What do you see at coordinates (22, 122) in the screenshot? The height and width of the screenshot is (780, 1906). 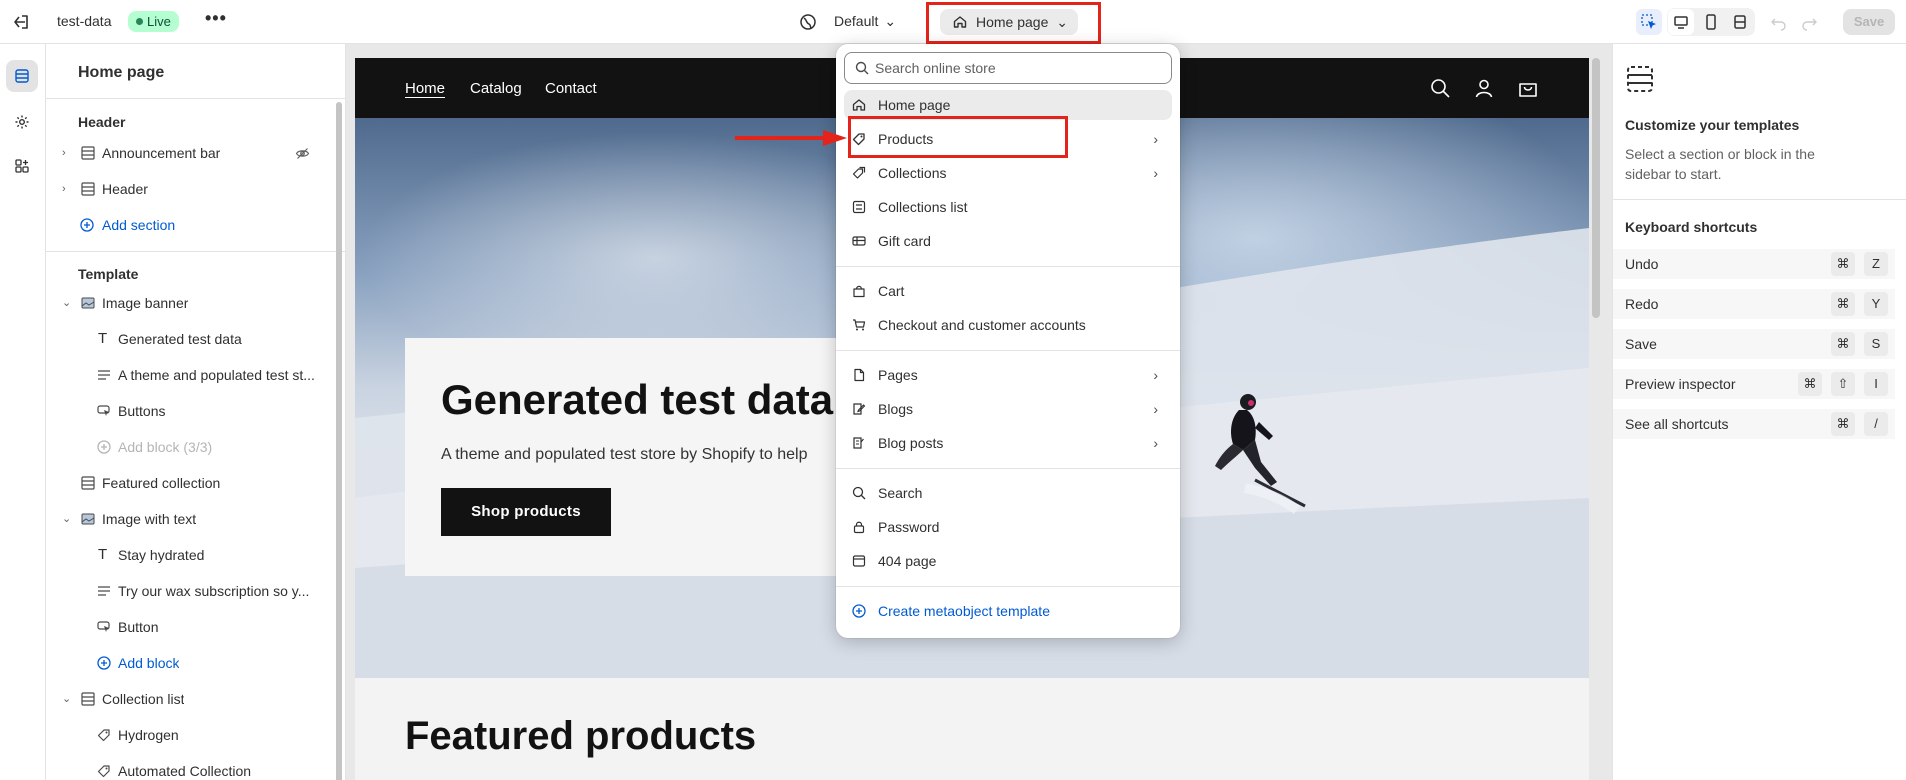 I see `theme-settings-tab` at bounding box center [22, 122].